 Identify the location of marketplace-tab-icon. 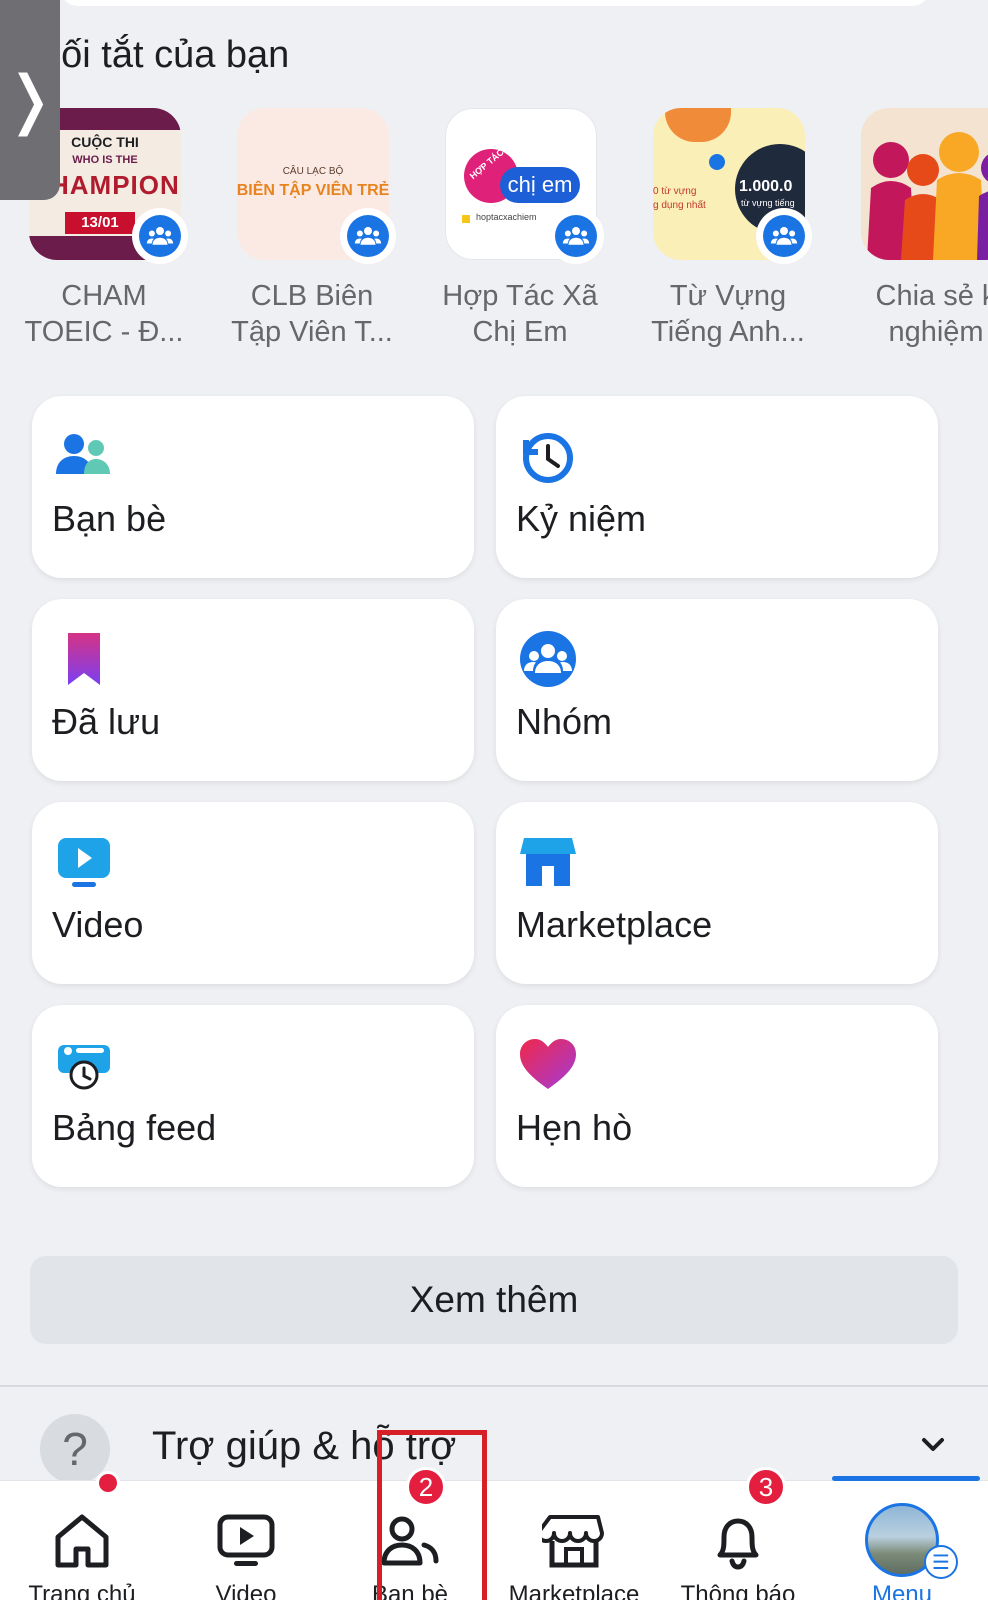
(573, 1541).